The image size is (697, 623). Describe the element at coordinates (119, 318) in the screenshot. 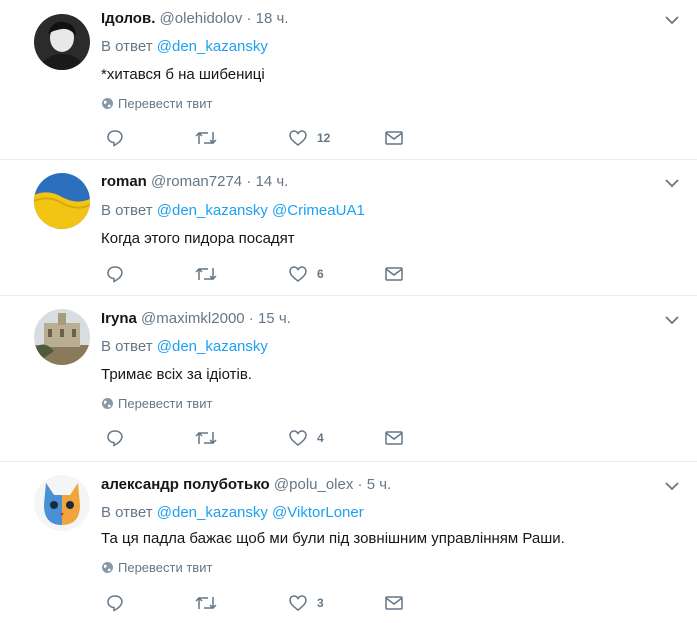

I see `display-name: Iryna` at that location.